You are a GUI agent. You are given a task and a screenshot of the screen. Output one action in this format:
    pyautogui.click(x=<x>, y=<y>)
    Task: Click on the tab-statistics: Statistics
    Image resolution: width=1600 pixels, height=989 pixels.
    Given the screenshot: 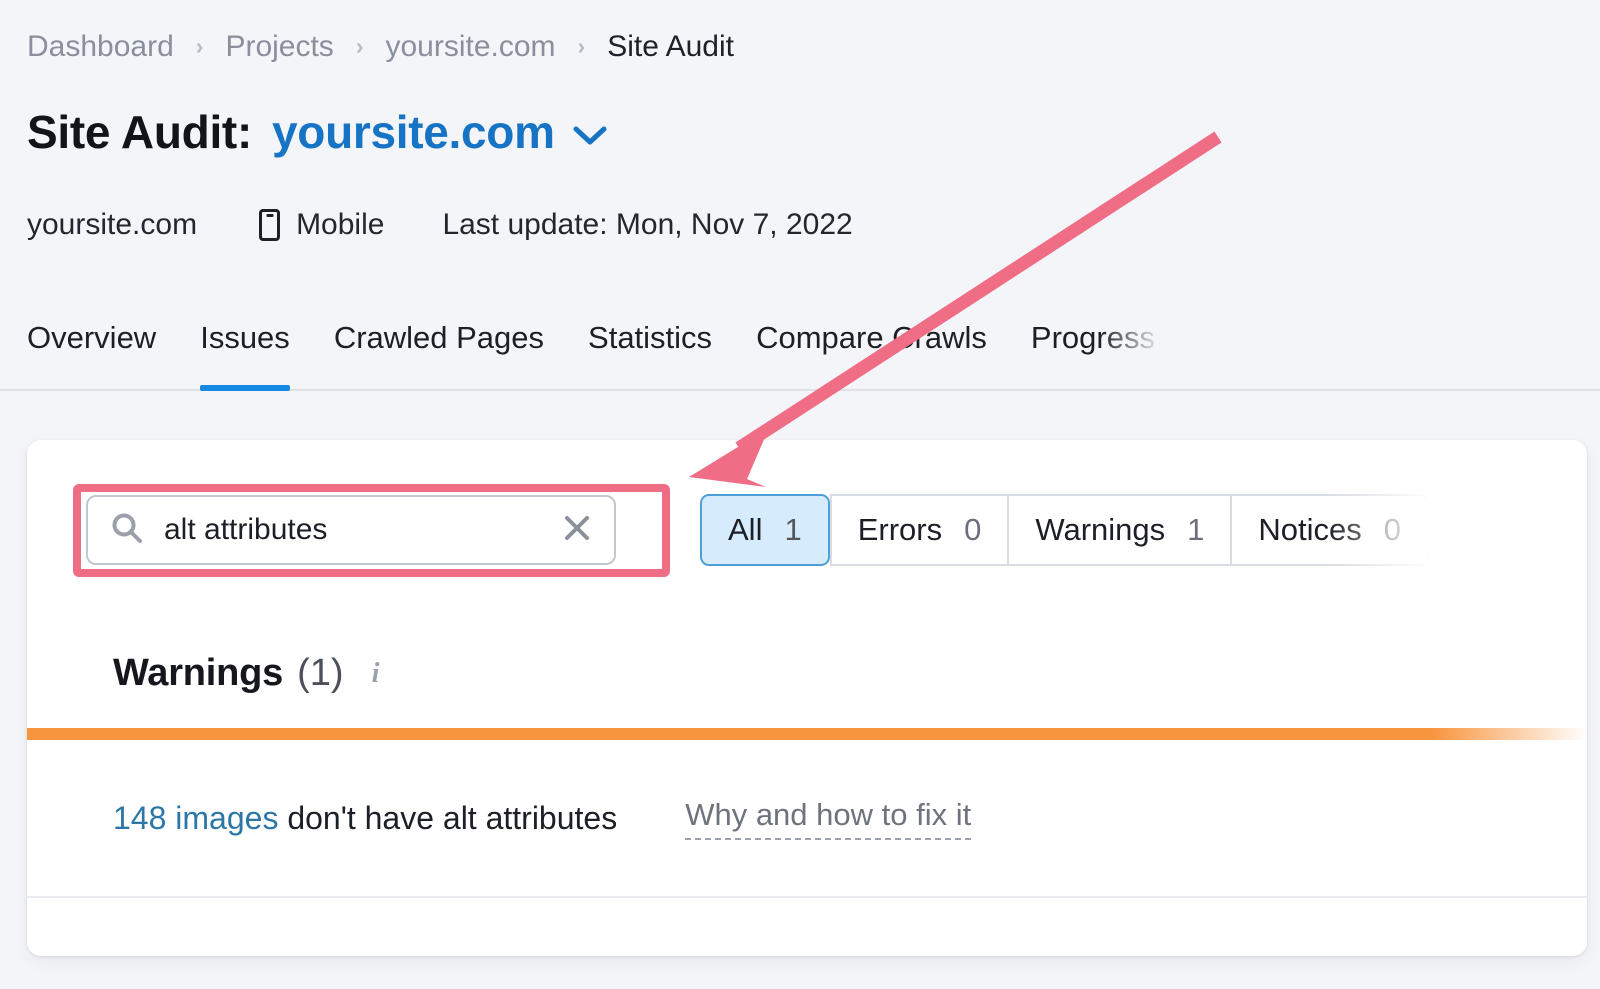 What is the action you would take?
    pyautogui.click(x=650, y=350)
    